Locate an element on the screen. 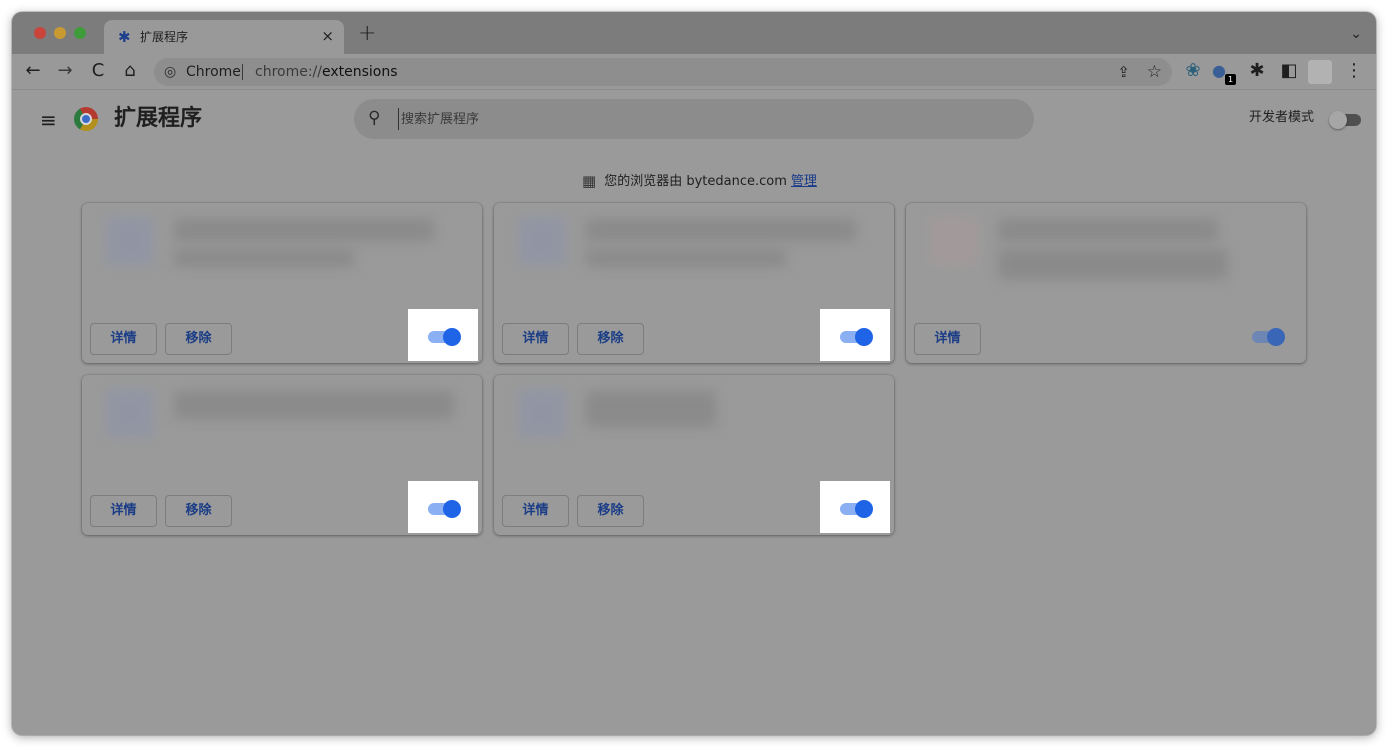 Image resolution: width=1388 pixels, height=747 pixels. share-icon: ⇪ is located at coordinates (1123, 72).